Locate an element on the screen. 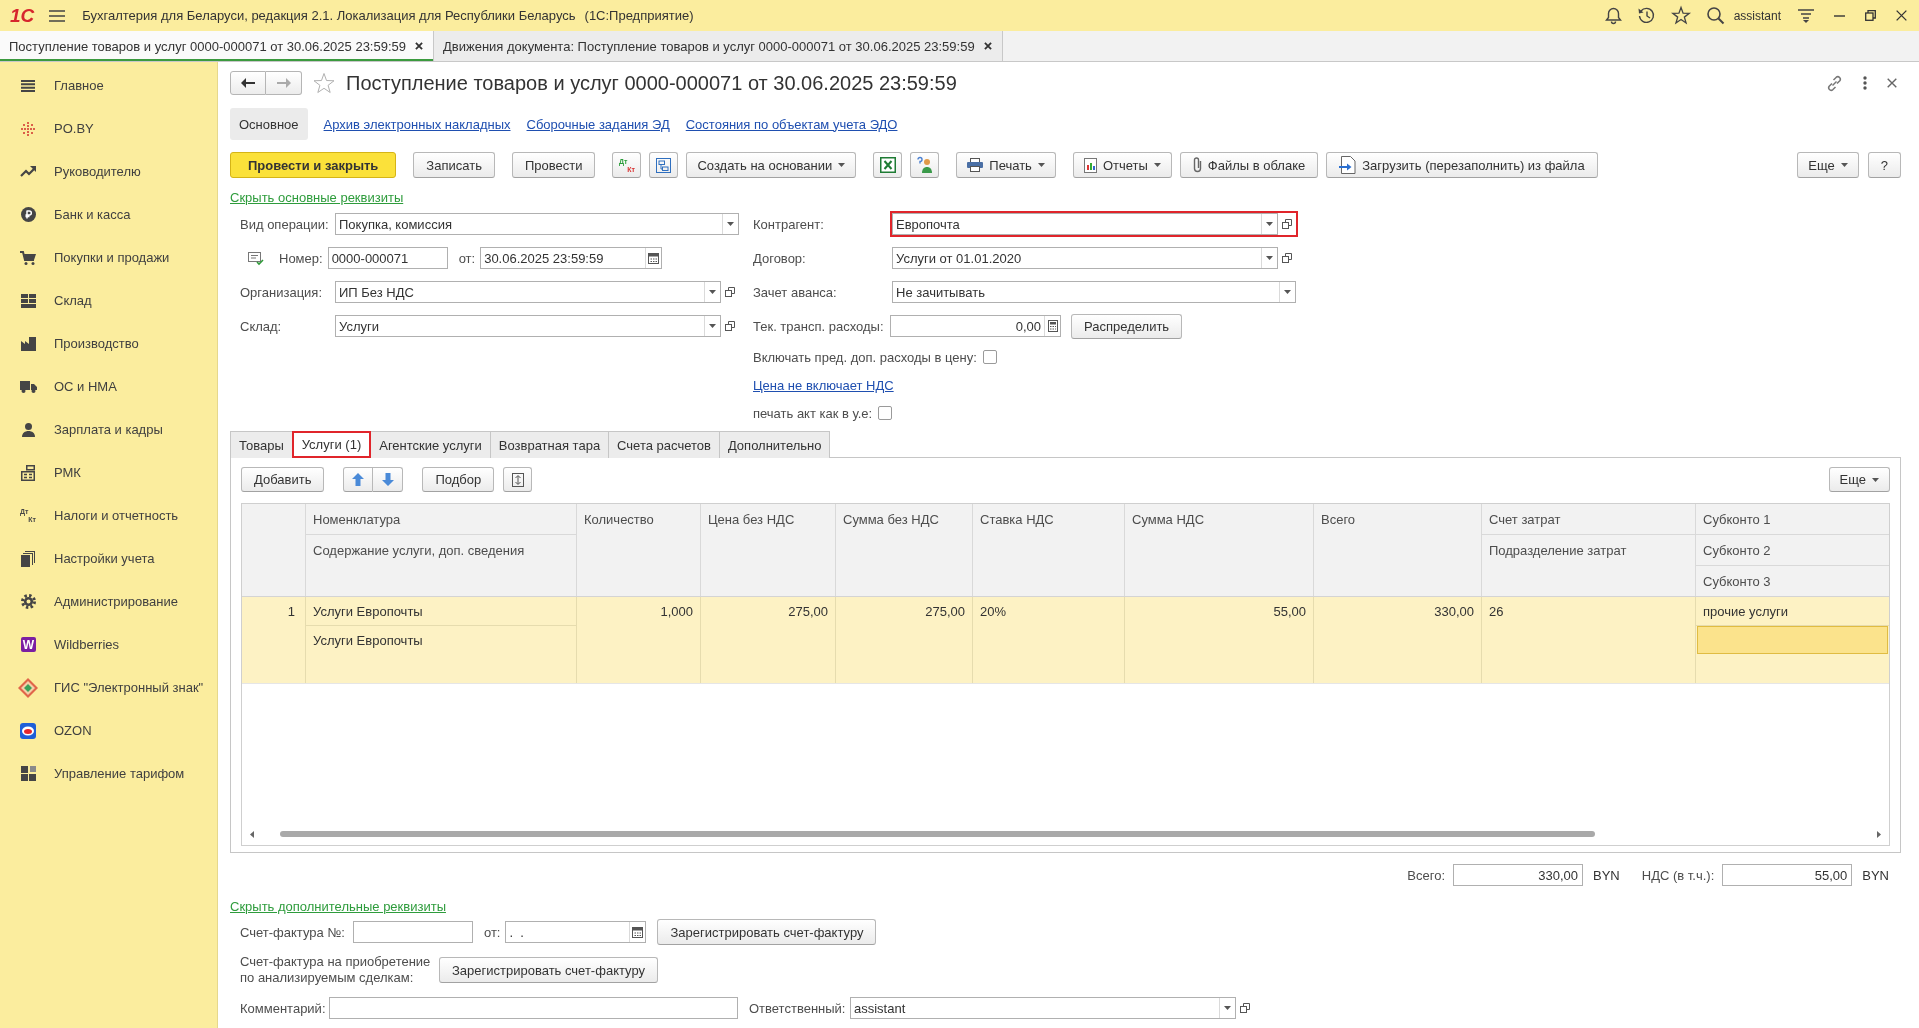  star-icon is located at coordinates (1680, 15).